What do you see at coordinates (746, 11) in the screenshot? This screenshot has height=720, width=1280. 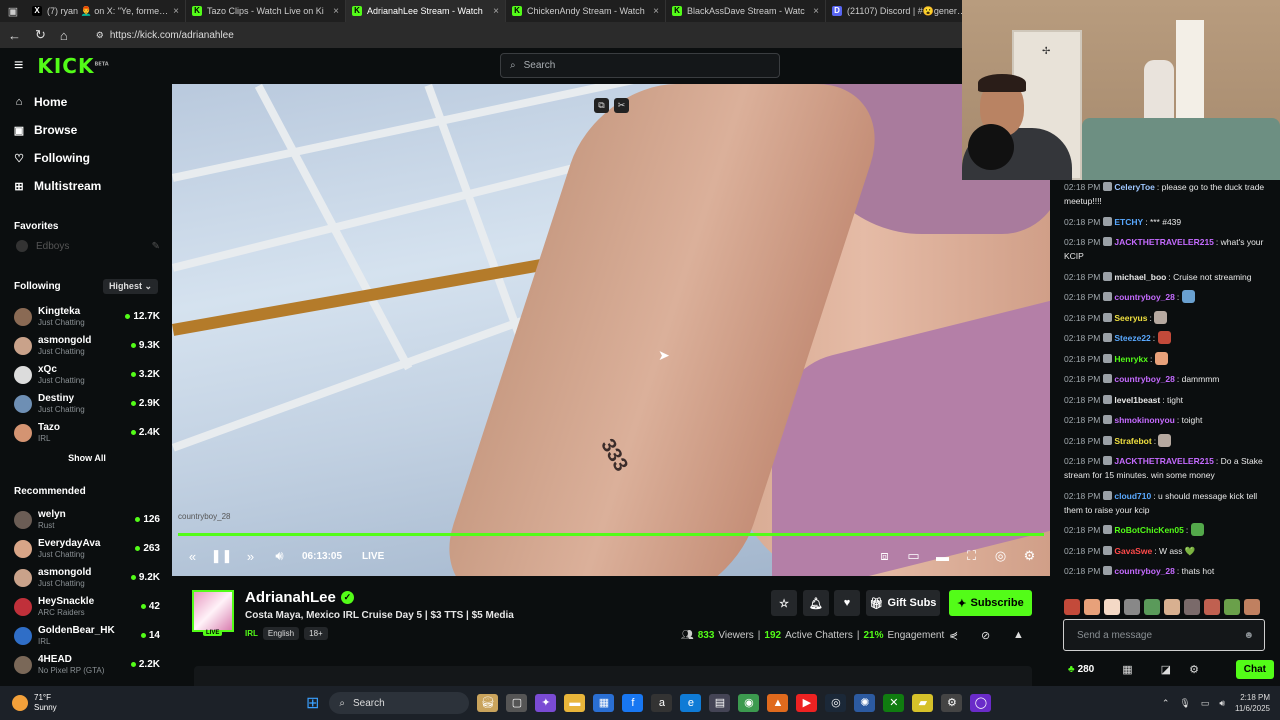 I see `browser-tab: K BlackAssDave Stream - Watc ×` at bounding box center [746, 11].